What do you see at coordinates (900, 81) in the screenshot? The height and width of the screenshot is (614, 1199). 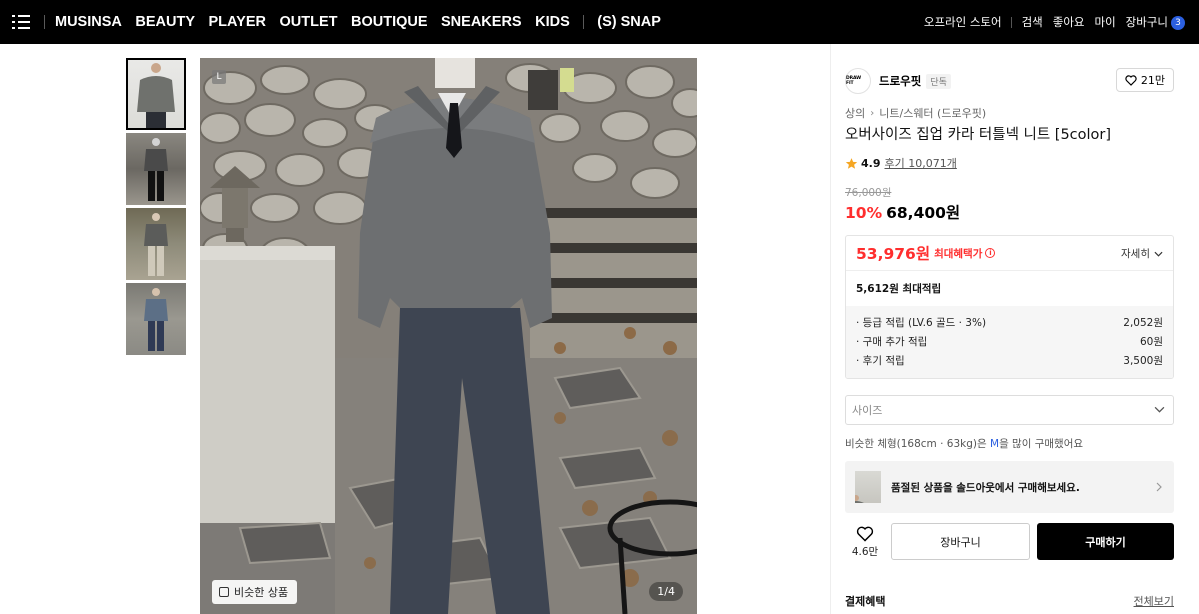 I see `brand-name: 드로우핏` at bounding box center [900, 81].